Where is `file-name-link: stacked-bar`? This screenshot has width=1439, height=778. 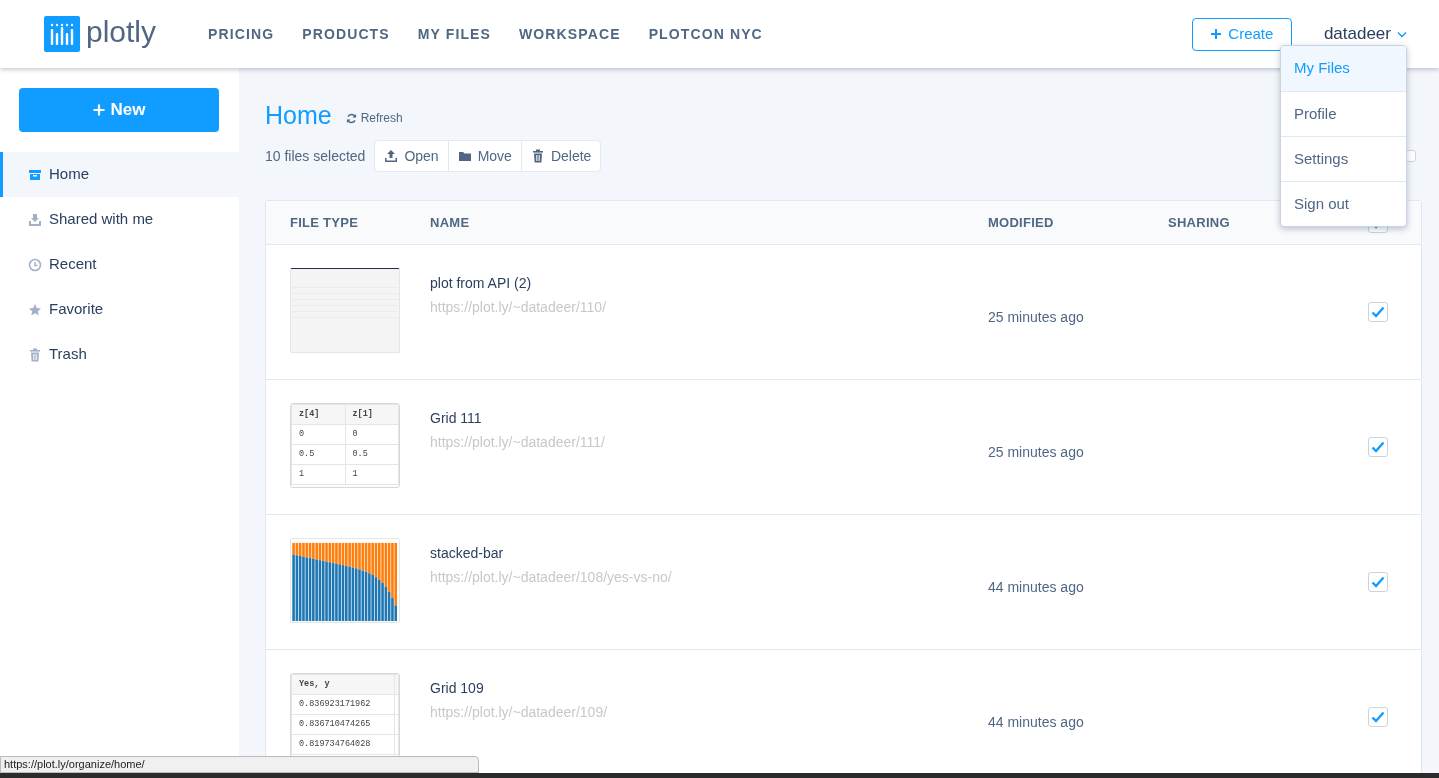
file-name-link: stacked-bar is located at coordinates (709, 553).